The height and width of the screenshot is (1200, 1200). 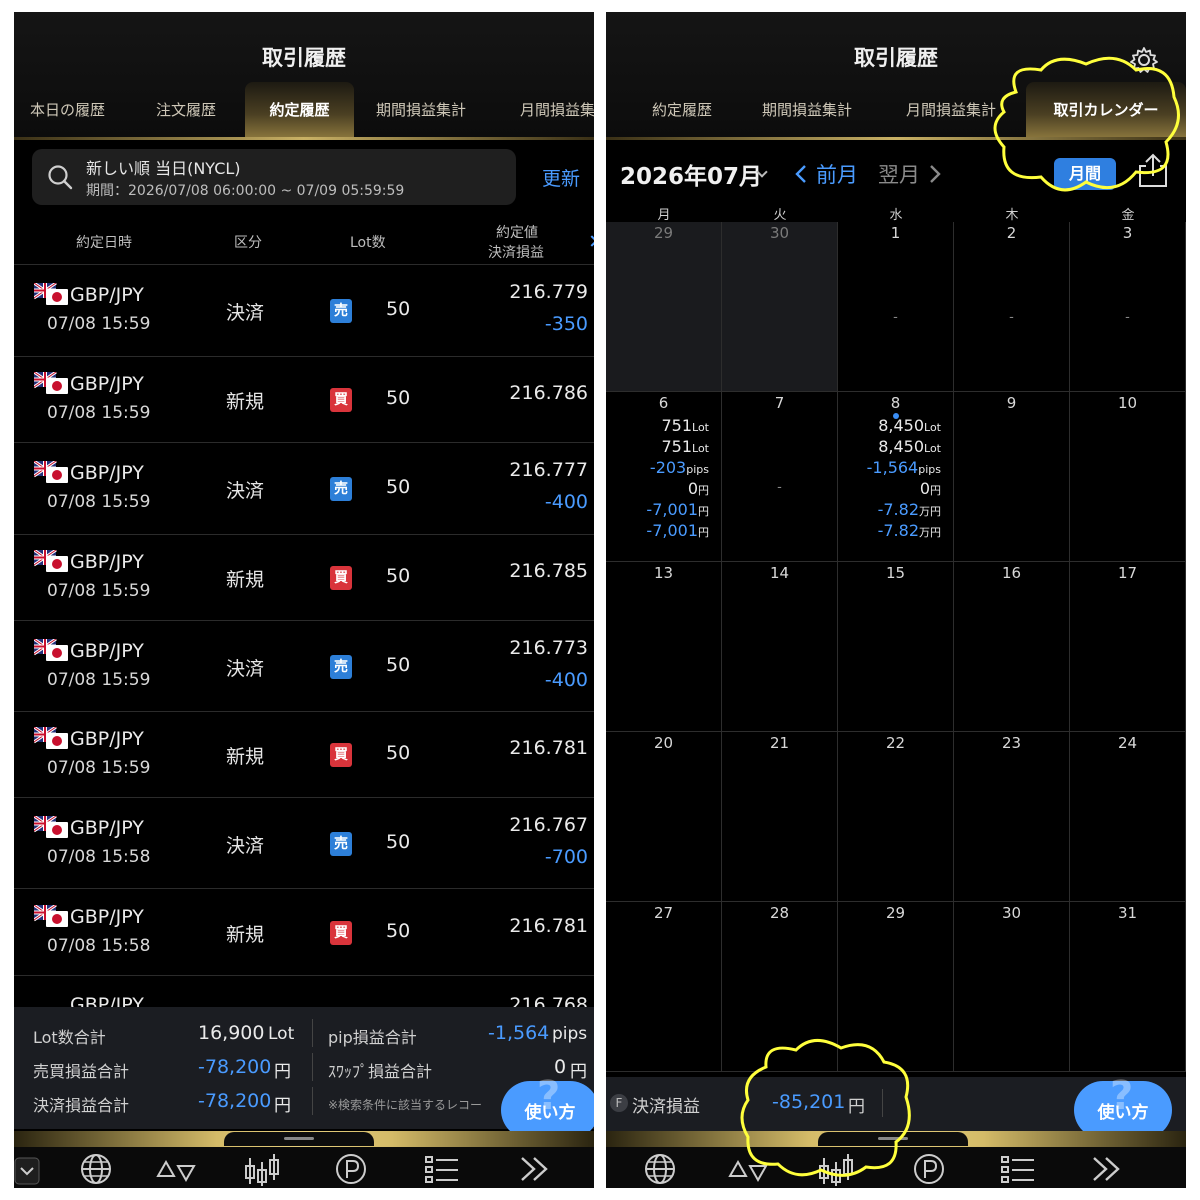 What do you see at coordinates (664, 817) in the screenshot?
I see `calendar-day-cell: 20` at bounding box center [664, 817].